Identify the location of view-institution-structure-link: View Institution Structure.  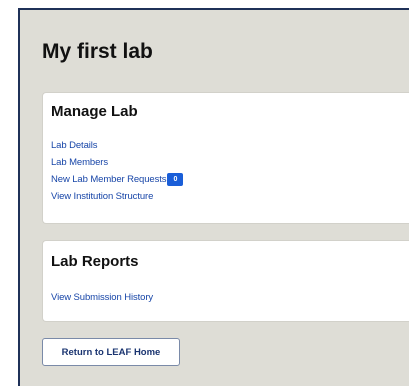
(102, 196).